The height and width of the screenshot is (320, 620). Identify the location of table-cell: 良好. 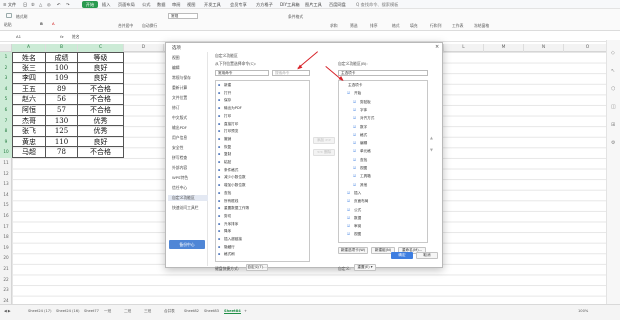
(101, 78).